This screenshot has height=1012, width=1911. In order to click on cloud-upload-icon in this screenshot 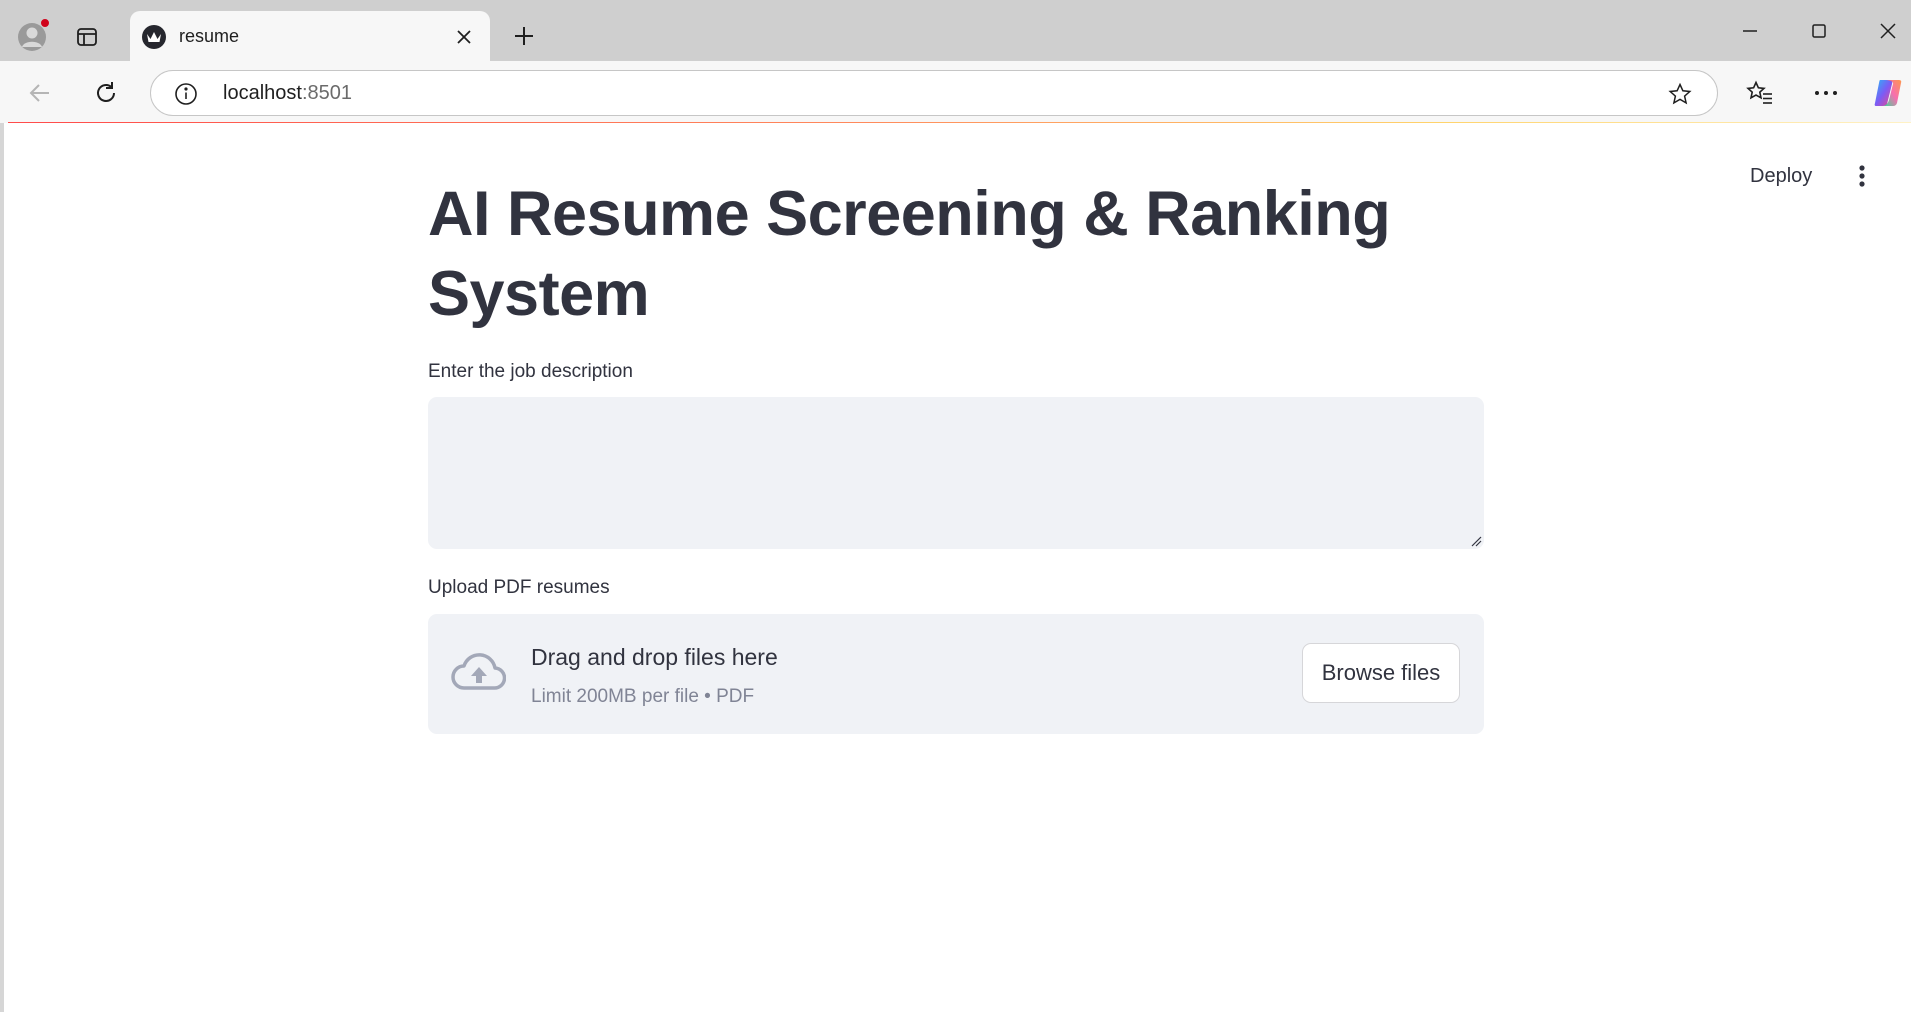, I will do `click(478, 671)`.